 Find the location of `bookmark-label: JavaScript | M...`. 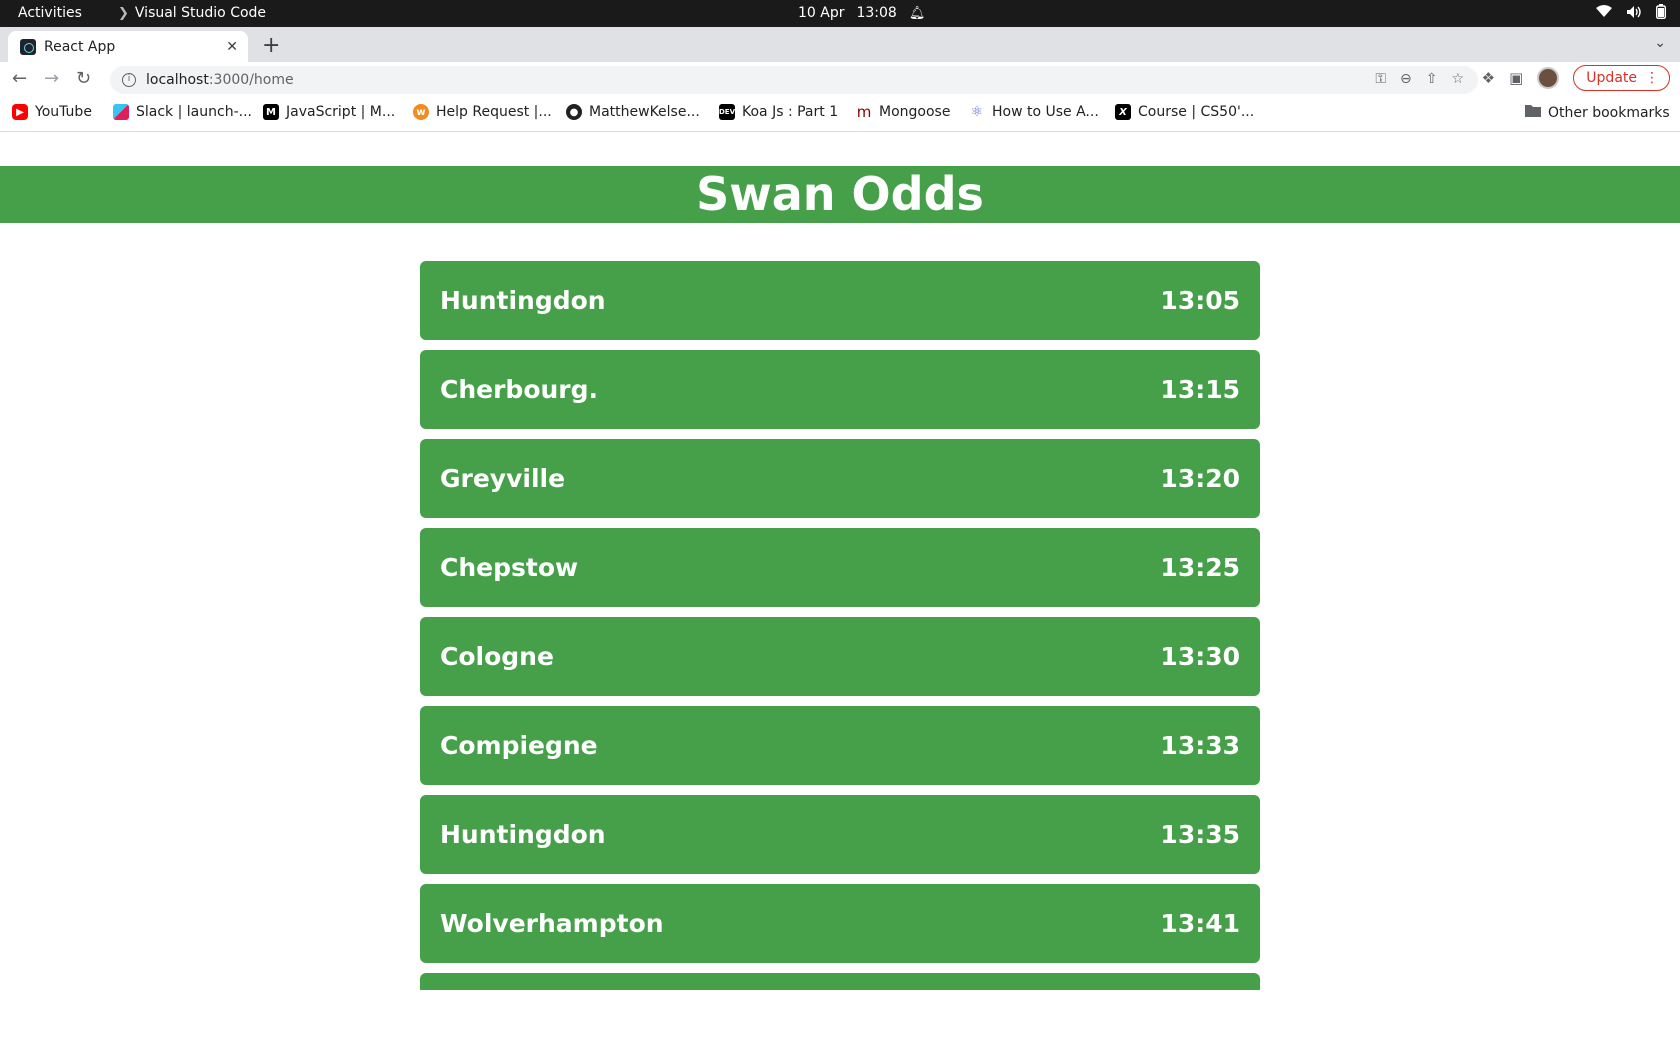

bookmark-label: JavaScript | M... is located at coordinates (341, 112).